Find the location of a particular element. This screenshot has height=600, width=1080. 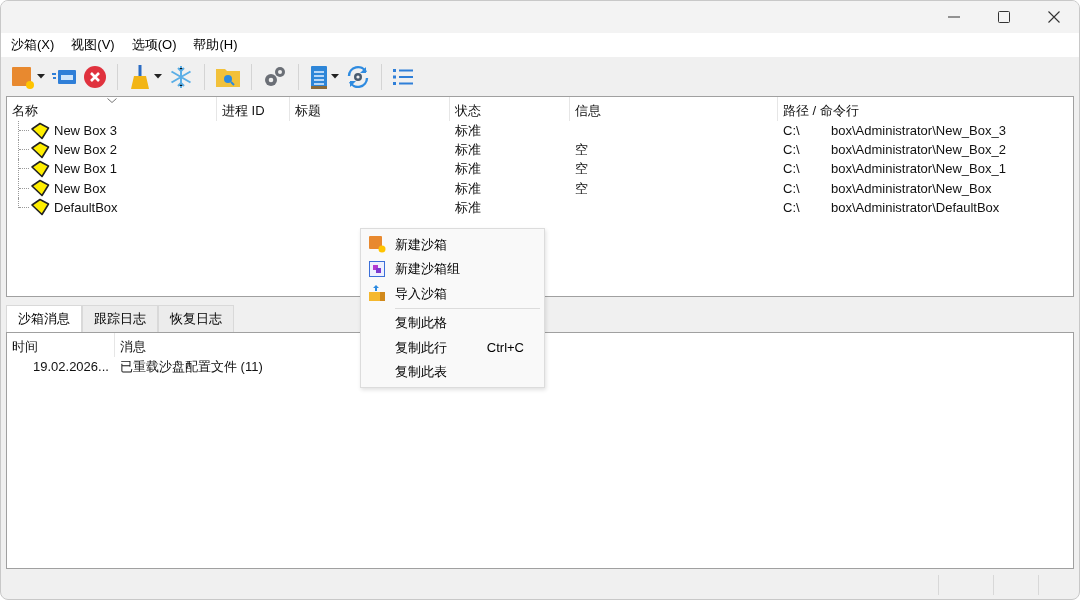

snowflake-icon is located at coordinates (181, 76).